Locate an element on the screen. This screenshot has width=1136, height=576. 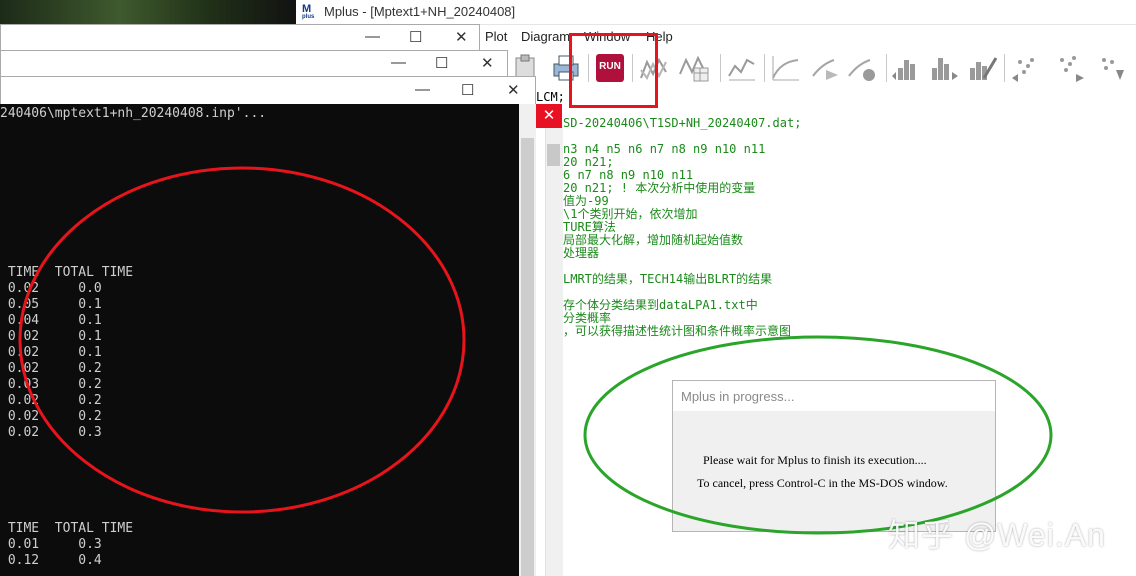
dialog-highlight-ellipse is located at coordinates (818, 435).